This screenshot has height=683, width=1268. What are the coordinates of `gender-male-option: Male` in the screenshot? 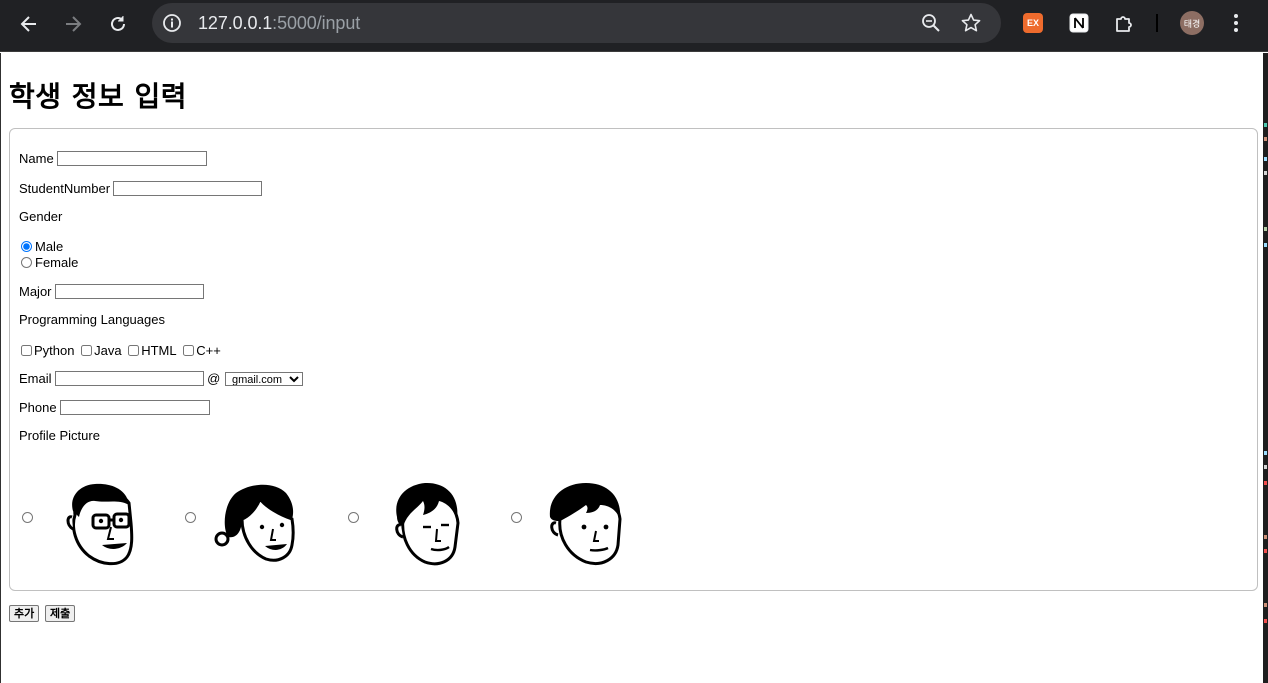 It's located at (40, 246).